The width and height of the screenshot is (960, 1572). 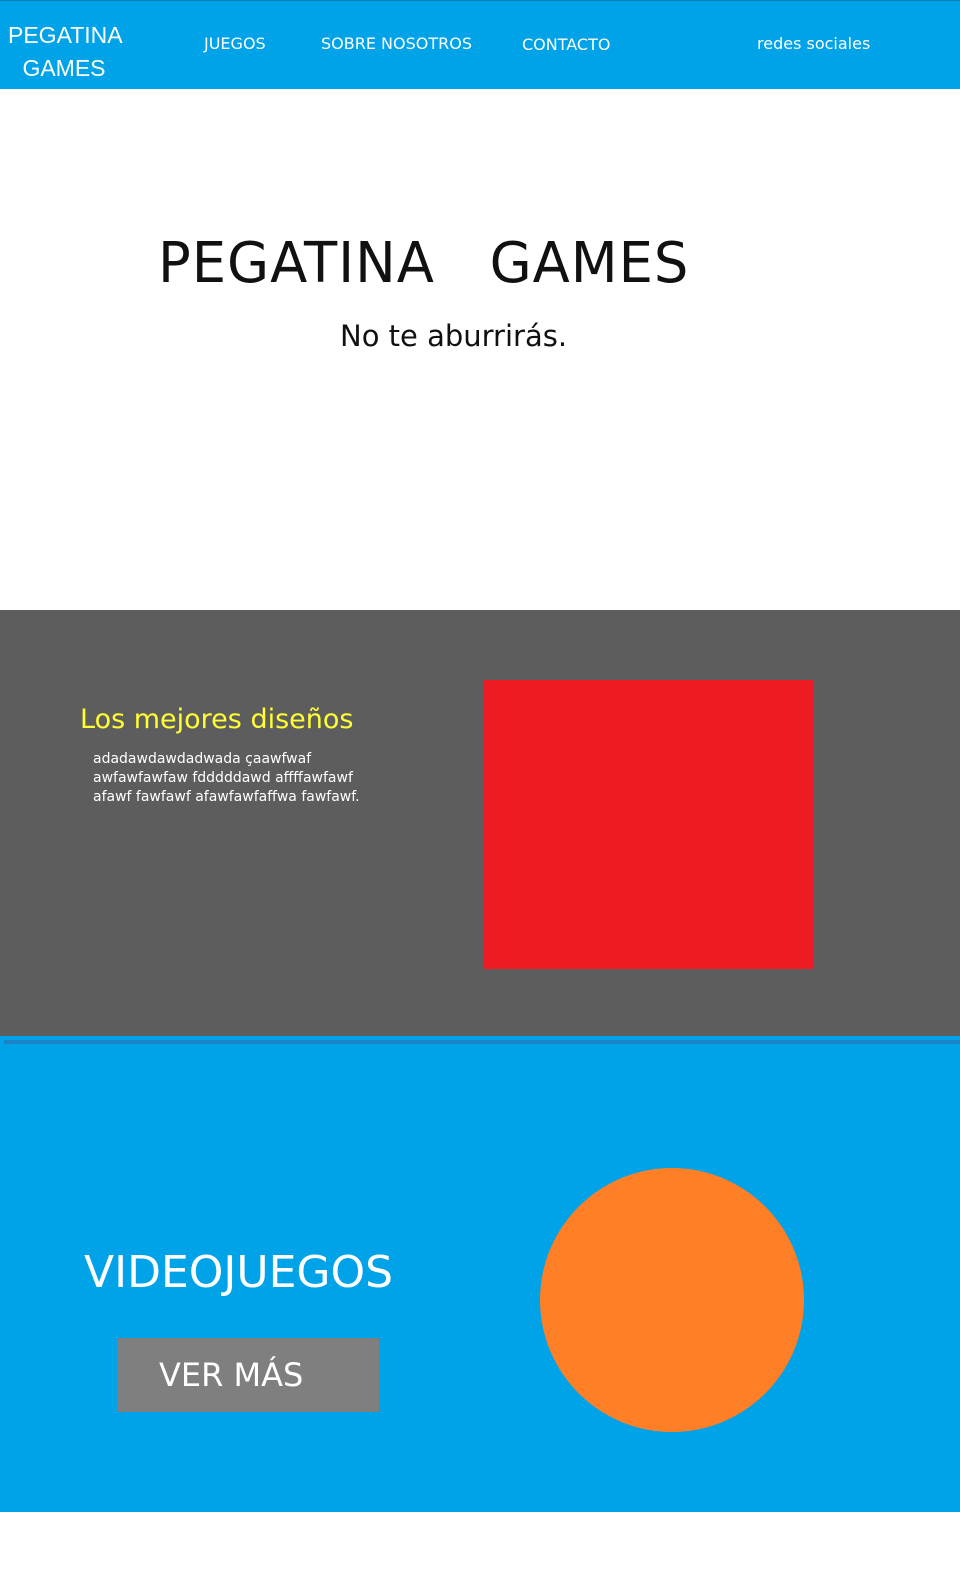 I want to click on ver-mas-button: VER MÁS, so click(x=248, y=1375).